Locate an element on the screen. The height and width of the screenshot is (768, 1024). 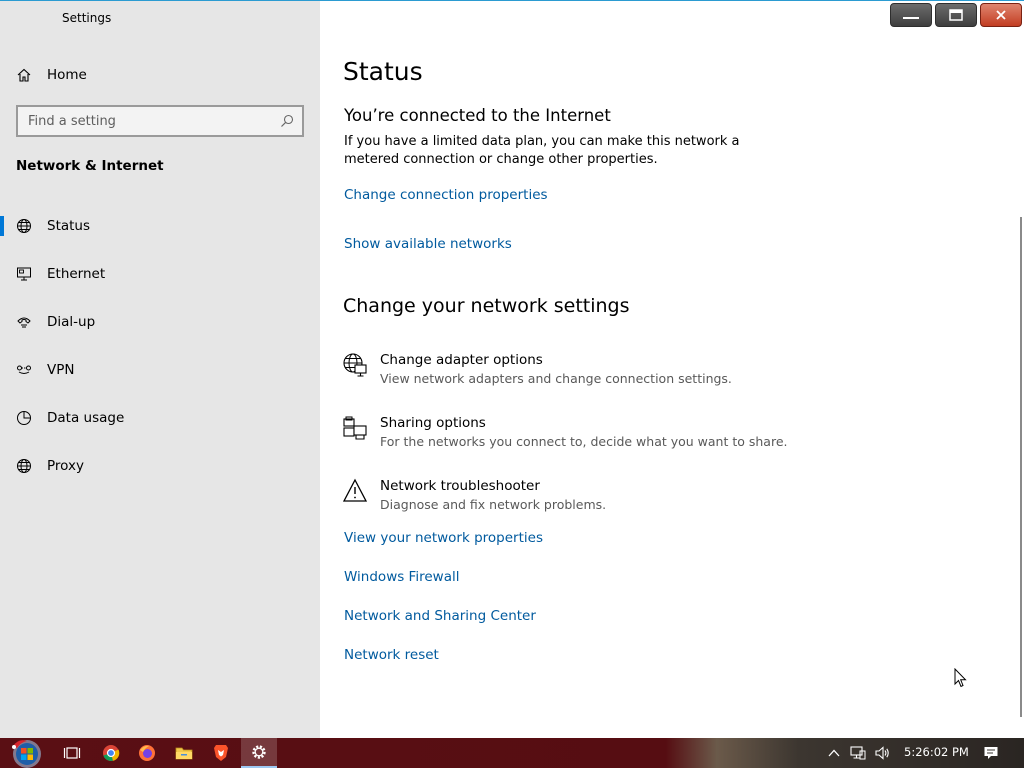
search-box is located at coordinates (160, 121).